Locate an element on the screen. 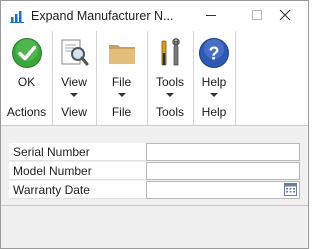 The width and height of the screenshot is (320, 249). serial-number-input is located at coordinates (223, 152).